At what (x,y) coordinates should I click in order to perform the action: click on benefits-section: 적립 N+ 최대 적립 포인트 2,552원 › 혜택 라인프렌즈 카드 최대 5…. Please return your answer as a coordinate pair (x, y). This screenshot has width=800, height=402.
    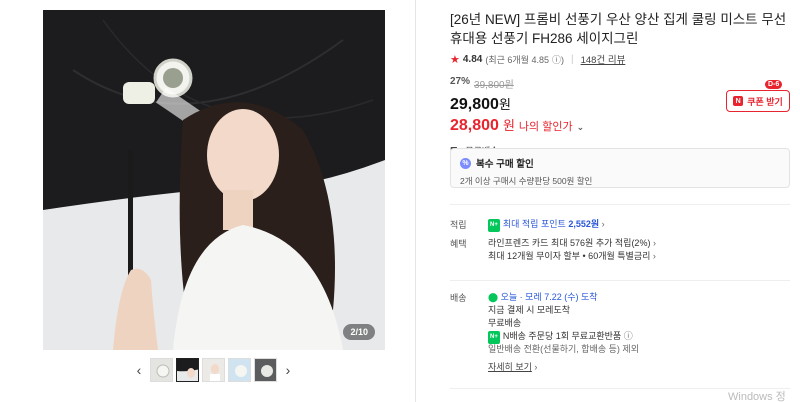
    Looking at the image, I should click on (620, 243).